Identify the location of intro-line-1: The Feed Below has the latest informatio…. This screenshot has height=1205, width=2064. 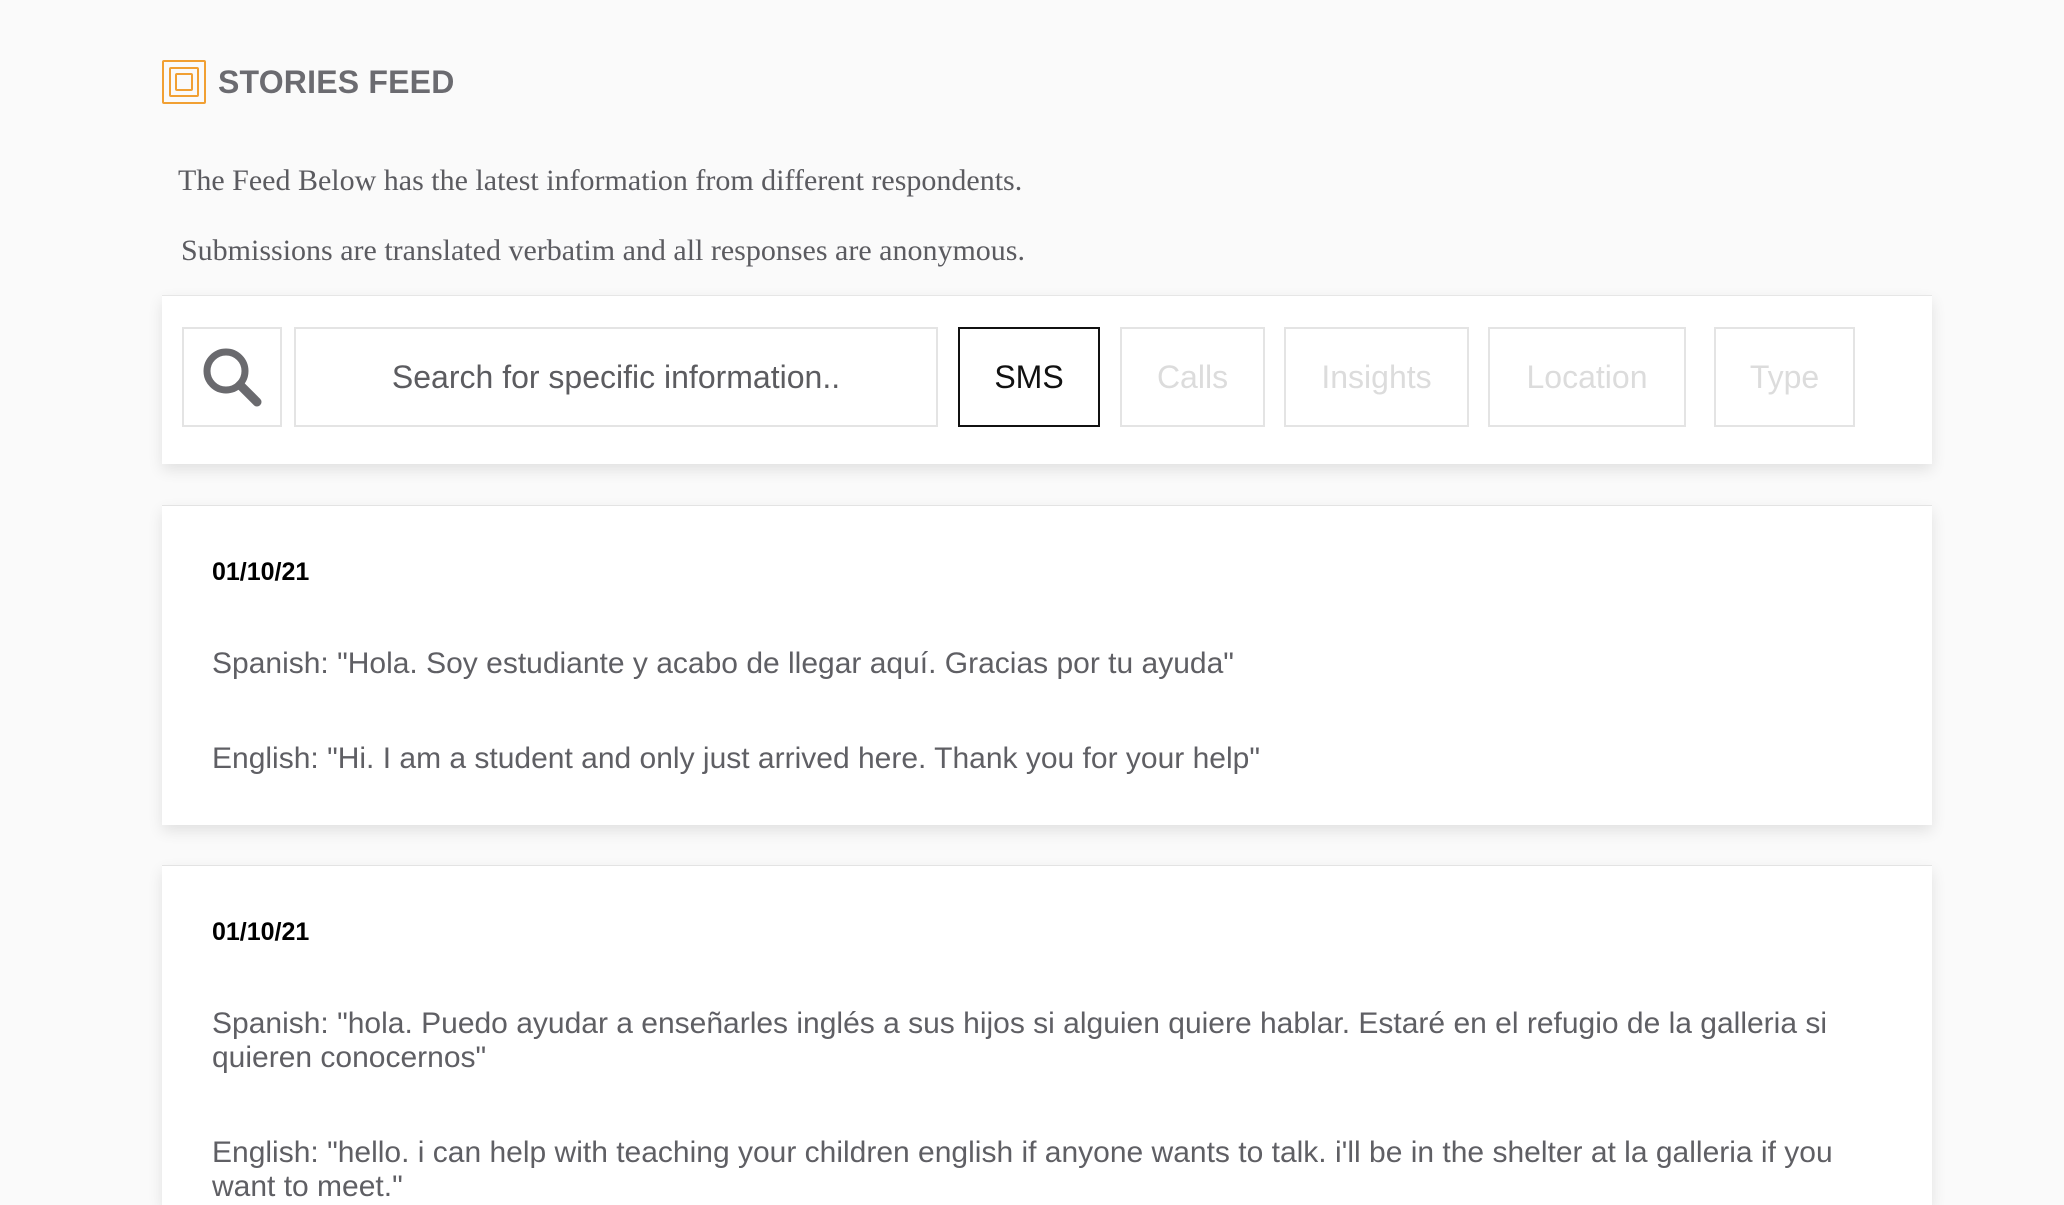
(600, 180).